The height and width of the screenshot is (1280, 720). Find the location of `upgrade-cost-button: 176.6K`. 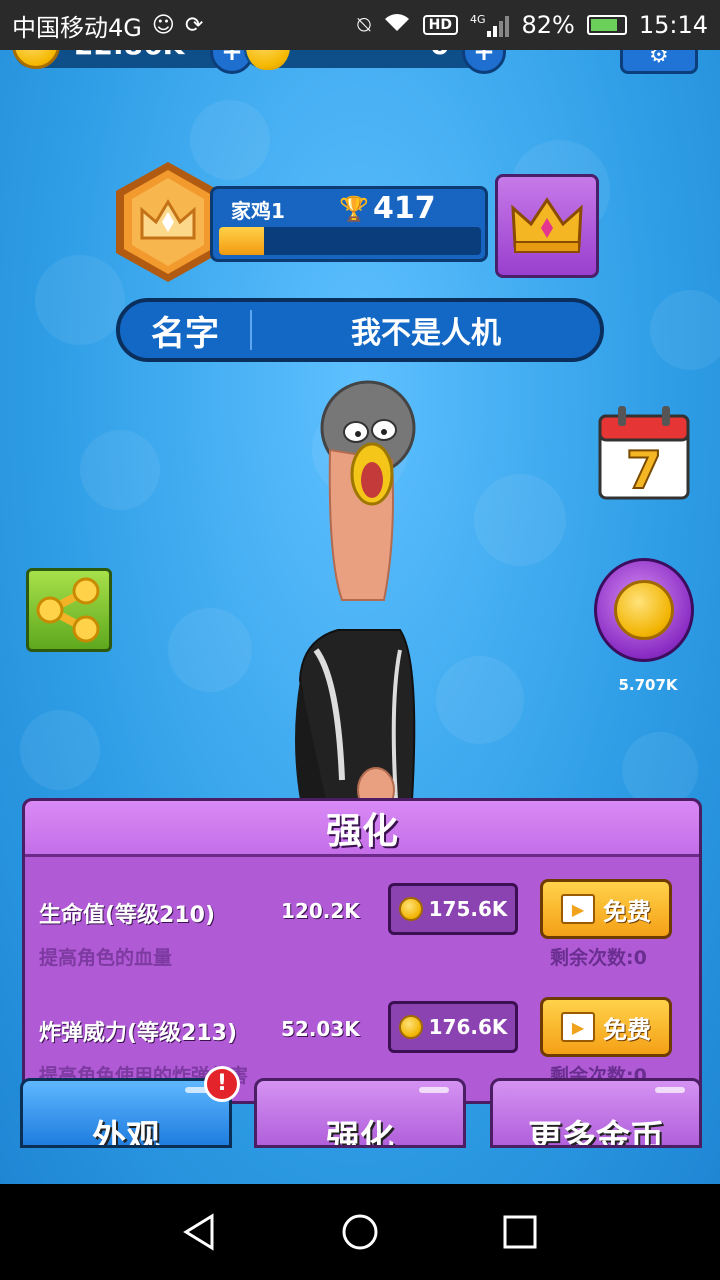

upgrade-cost-button: 176.6K is located at coordinates (453, 1027).